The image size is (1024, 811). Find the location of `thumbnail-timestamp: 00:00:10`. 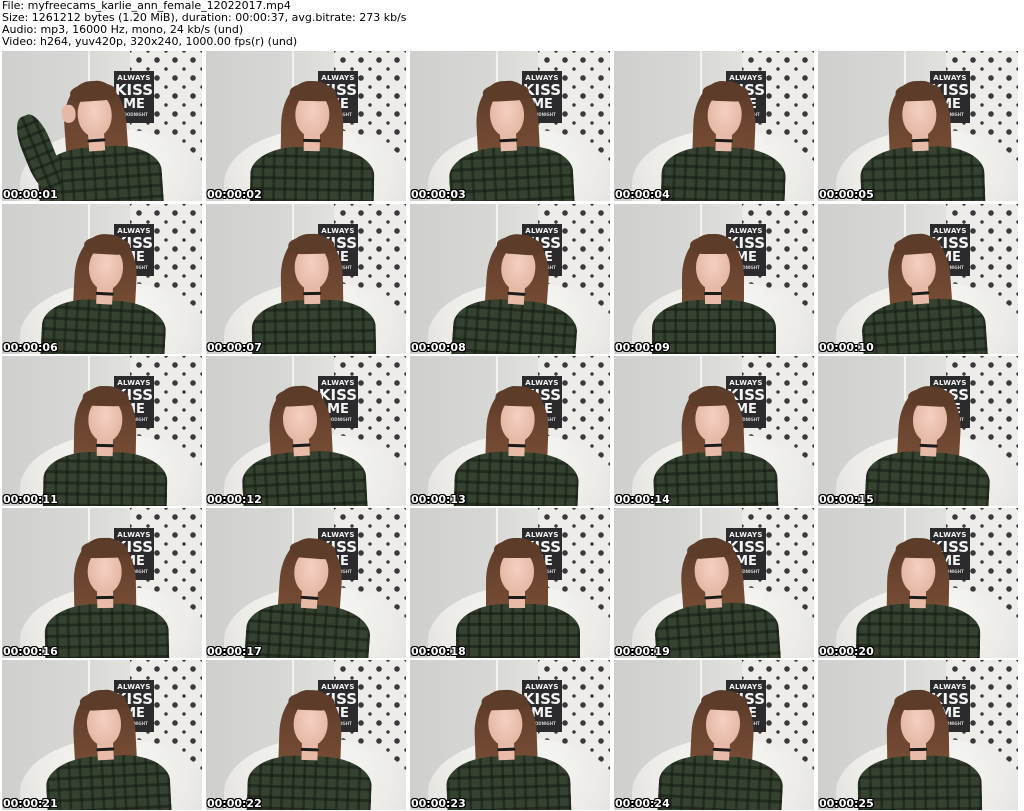

thumbnail-timestamp: 00:00:10 is located at coordinates (846, 347).